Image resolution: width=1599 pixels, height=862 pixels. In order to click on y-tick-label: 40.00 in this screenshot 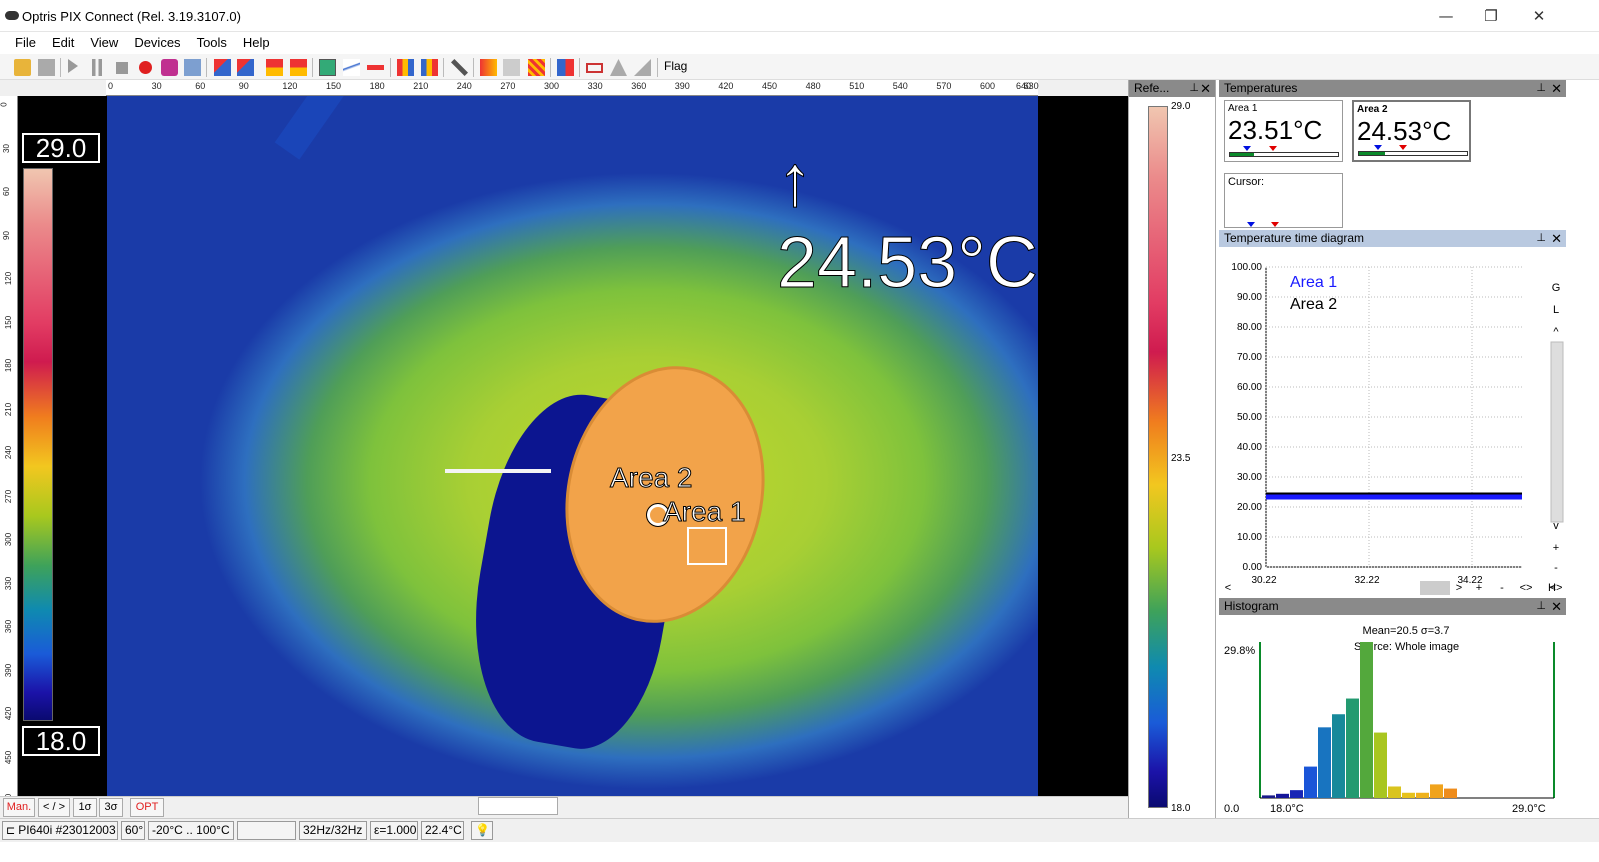, I will do `click(1249, 447)`.